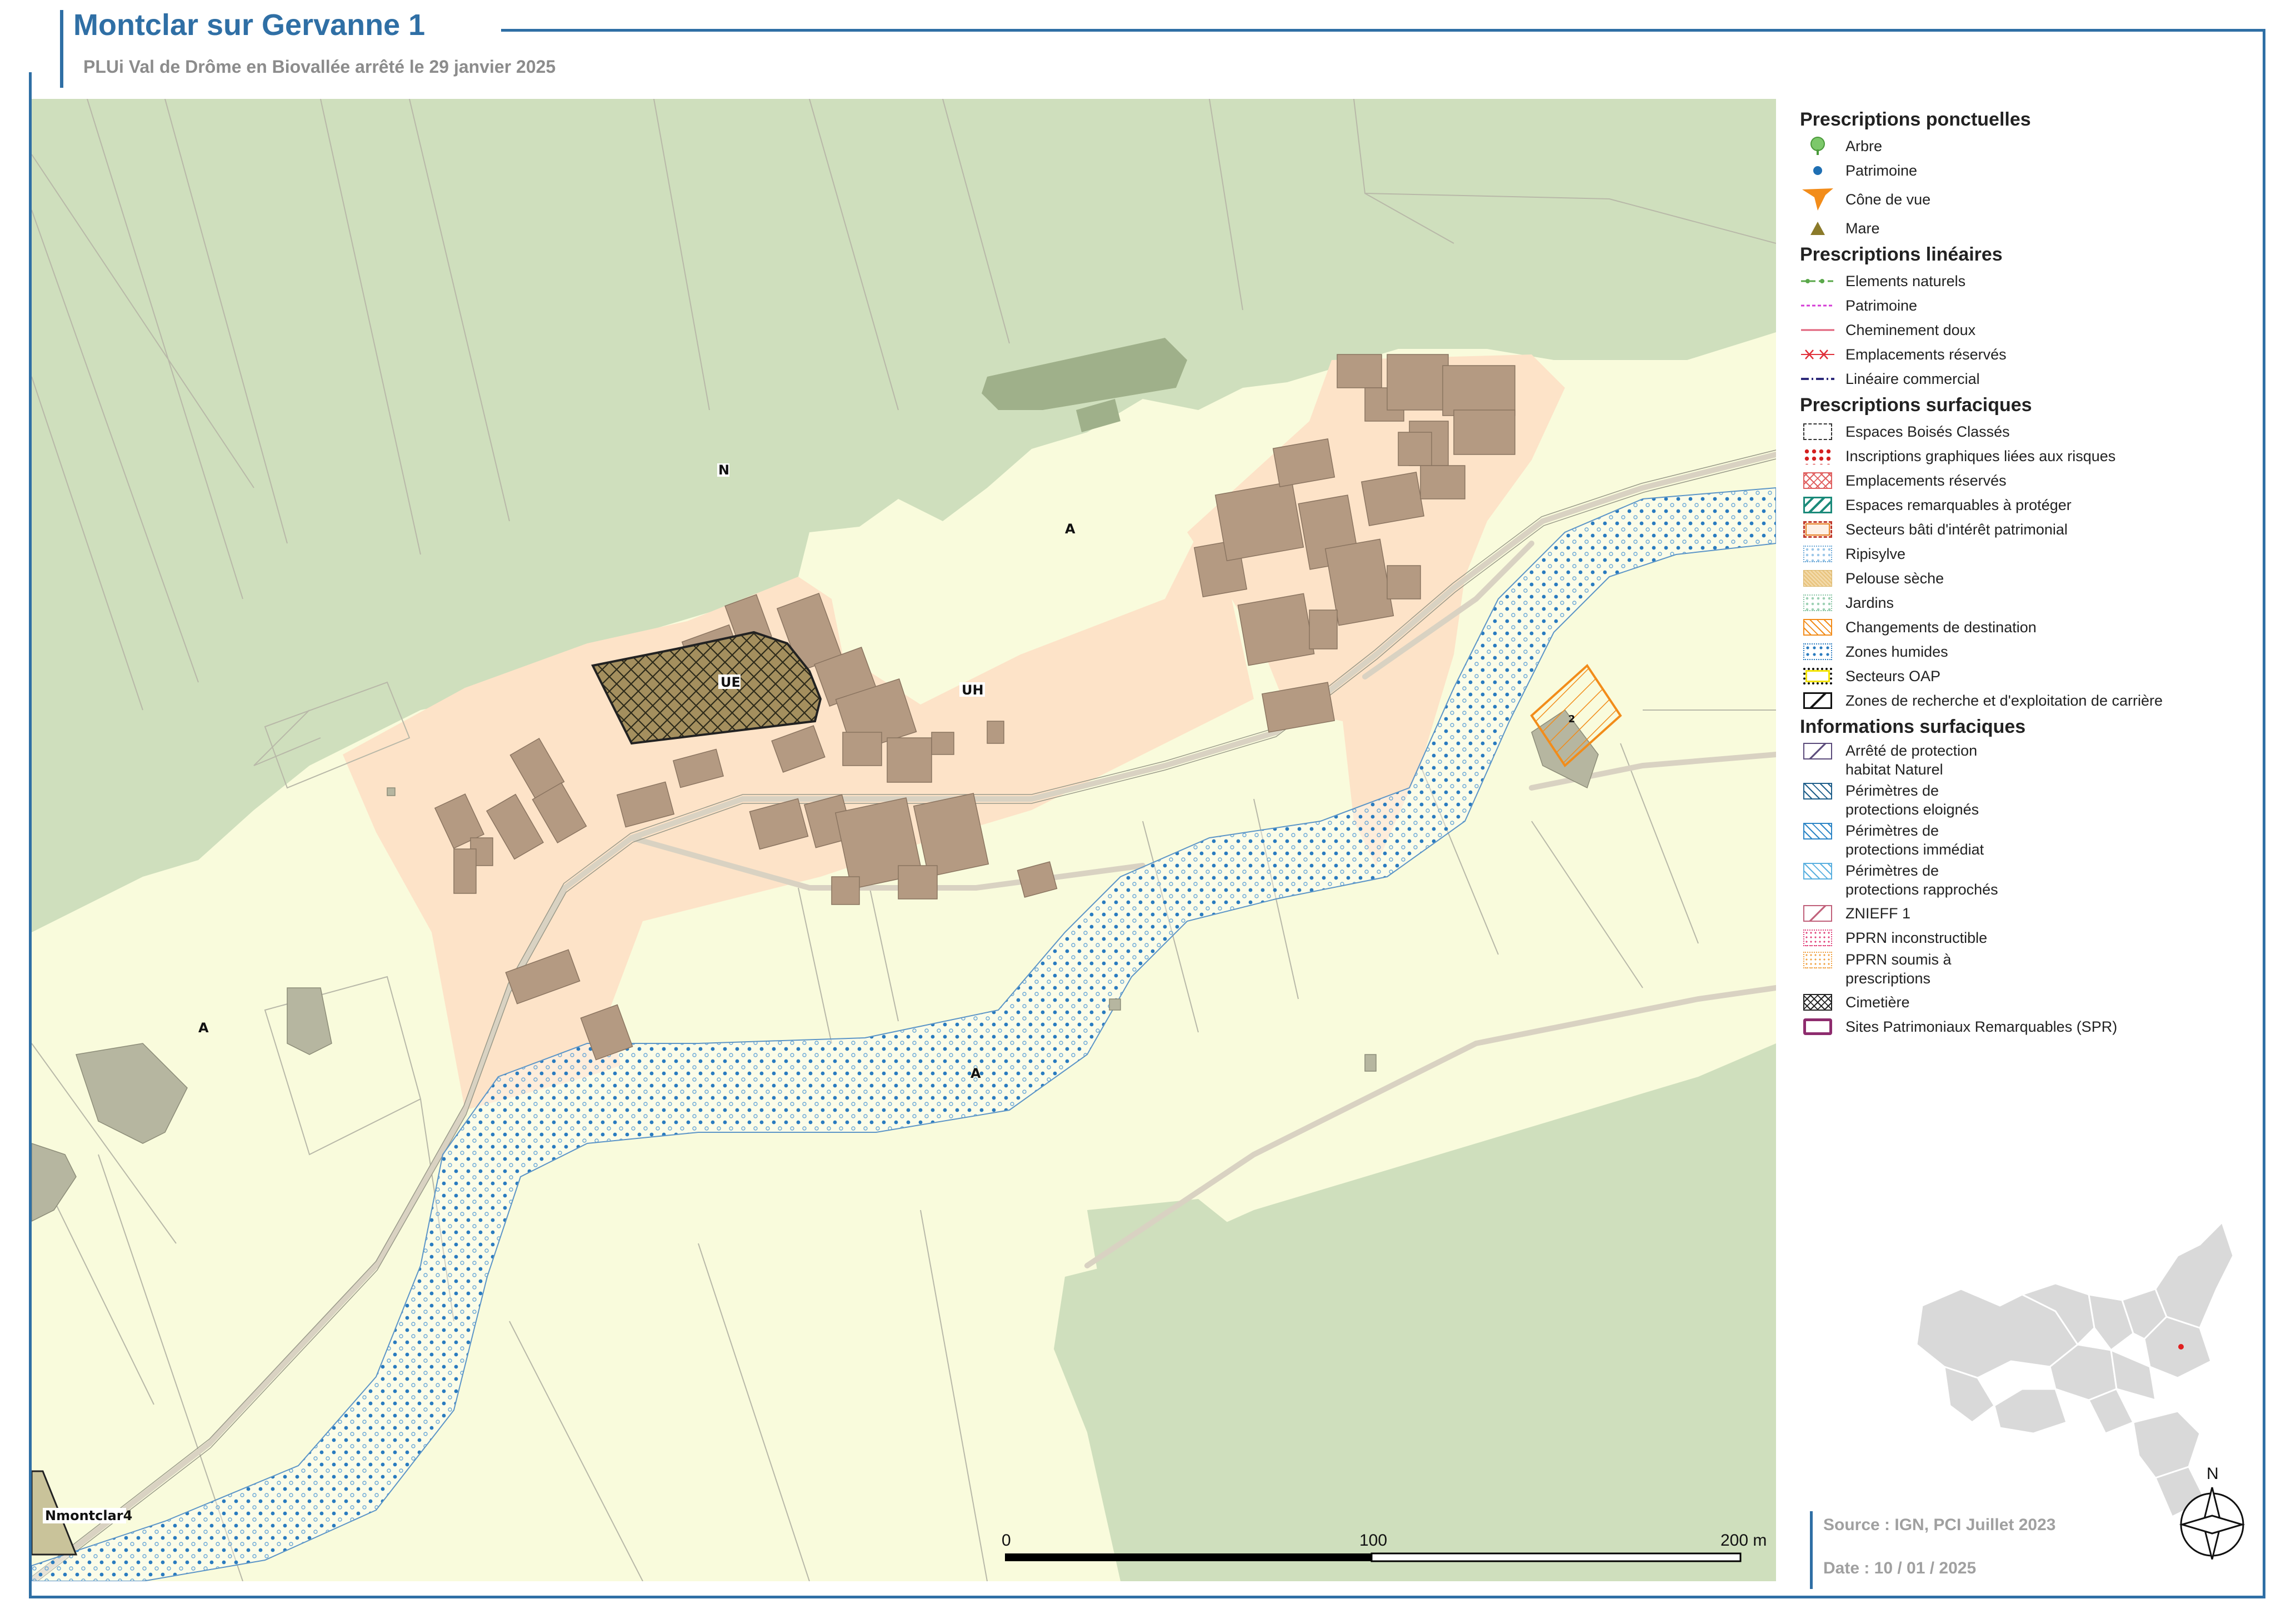  Describe the element at coordinates (2027, 330) in the screenshot. I see `legend-item-cheminement-doux: Cheminement doux` at that location.